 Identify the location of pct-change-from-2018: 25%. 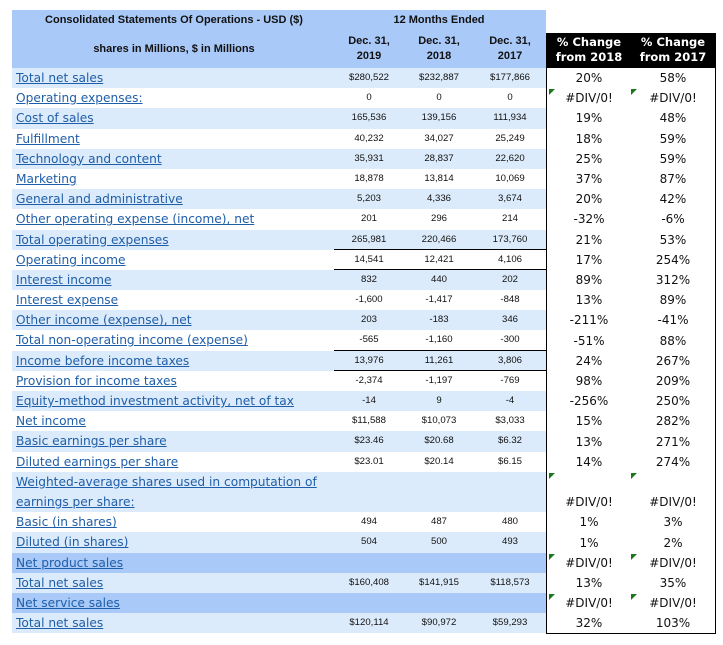
(589, 159).